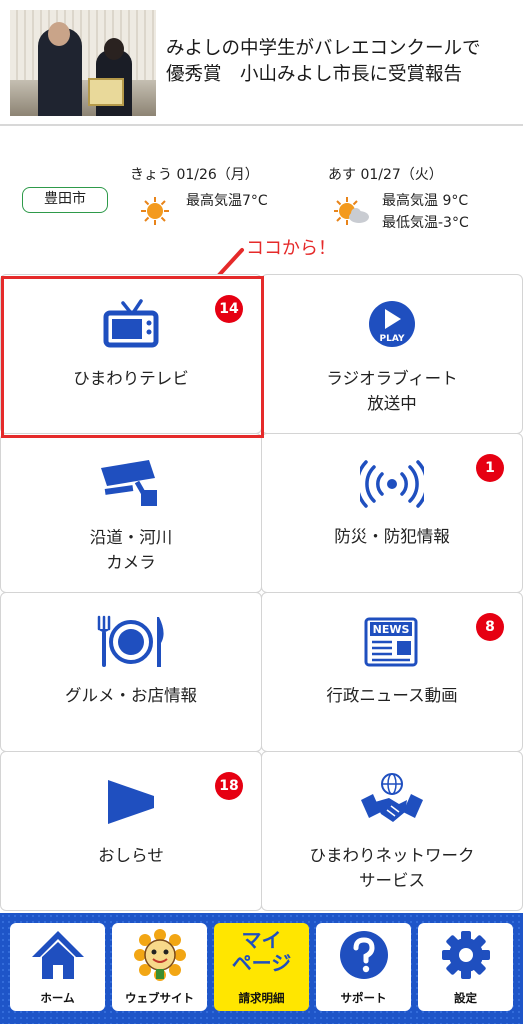 The width and height of the screenshot is (523, 1024). Describe the element at coordinates (363, 955) in the screenshot. I see `help-icon` at that location.